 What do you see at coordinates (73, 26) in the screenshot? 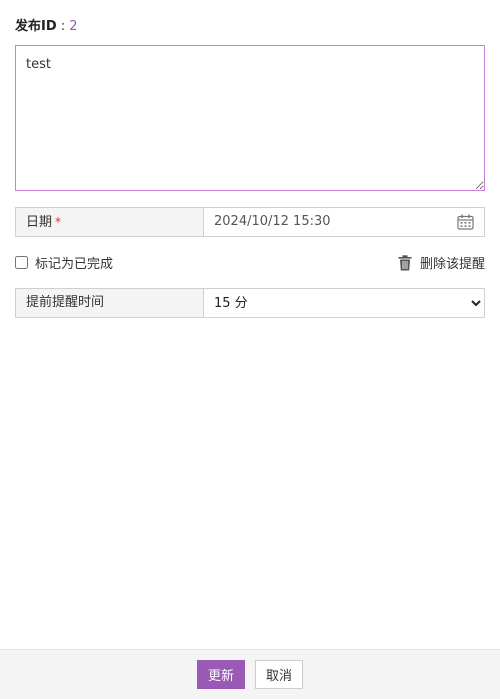
I see `pub-id-value: 2` at bounding box center [73, 26].